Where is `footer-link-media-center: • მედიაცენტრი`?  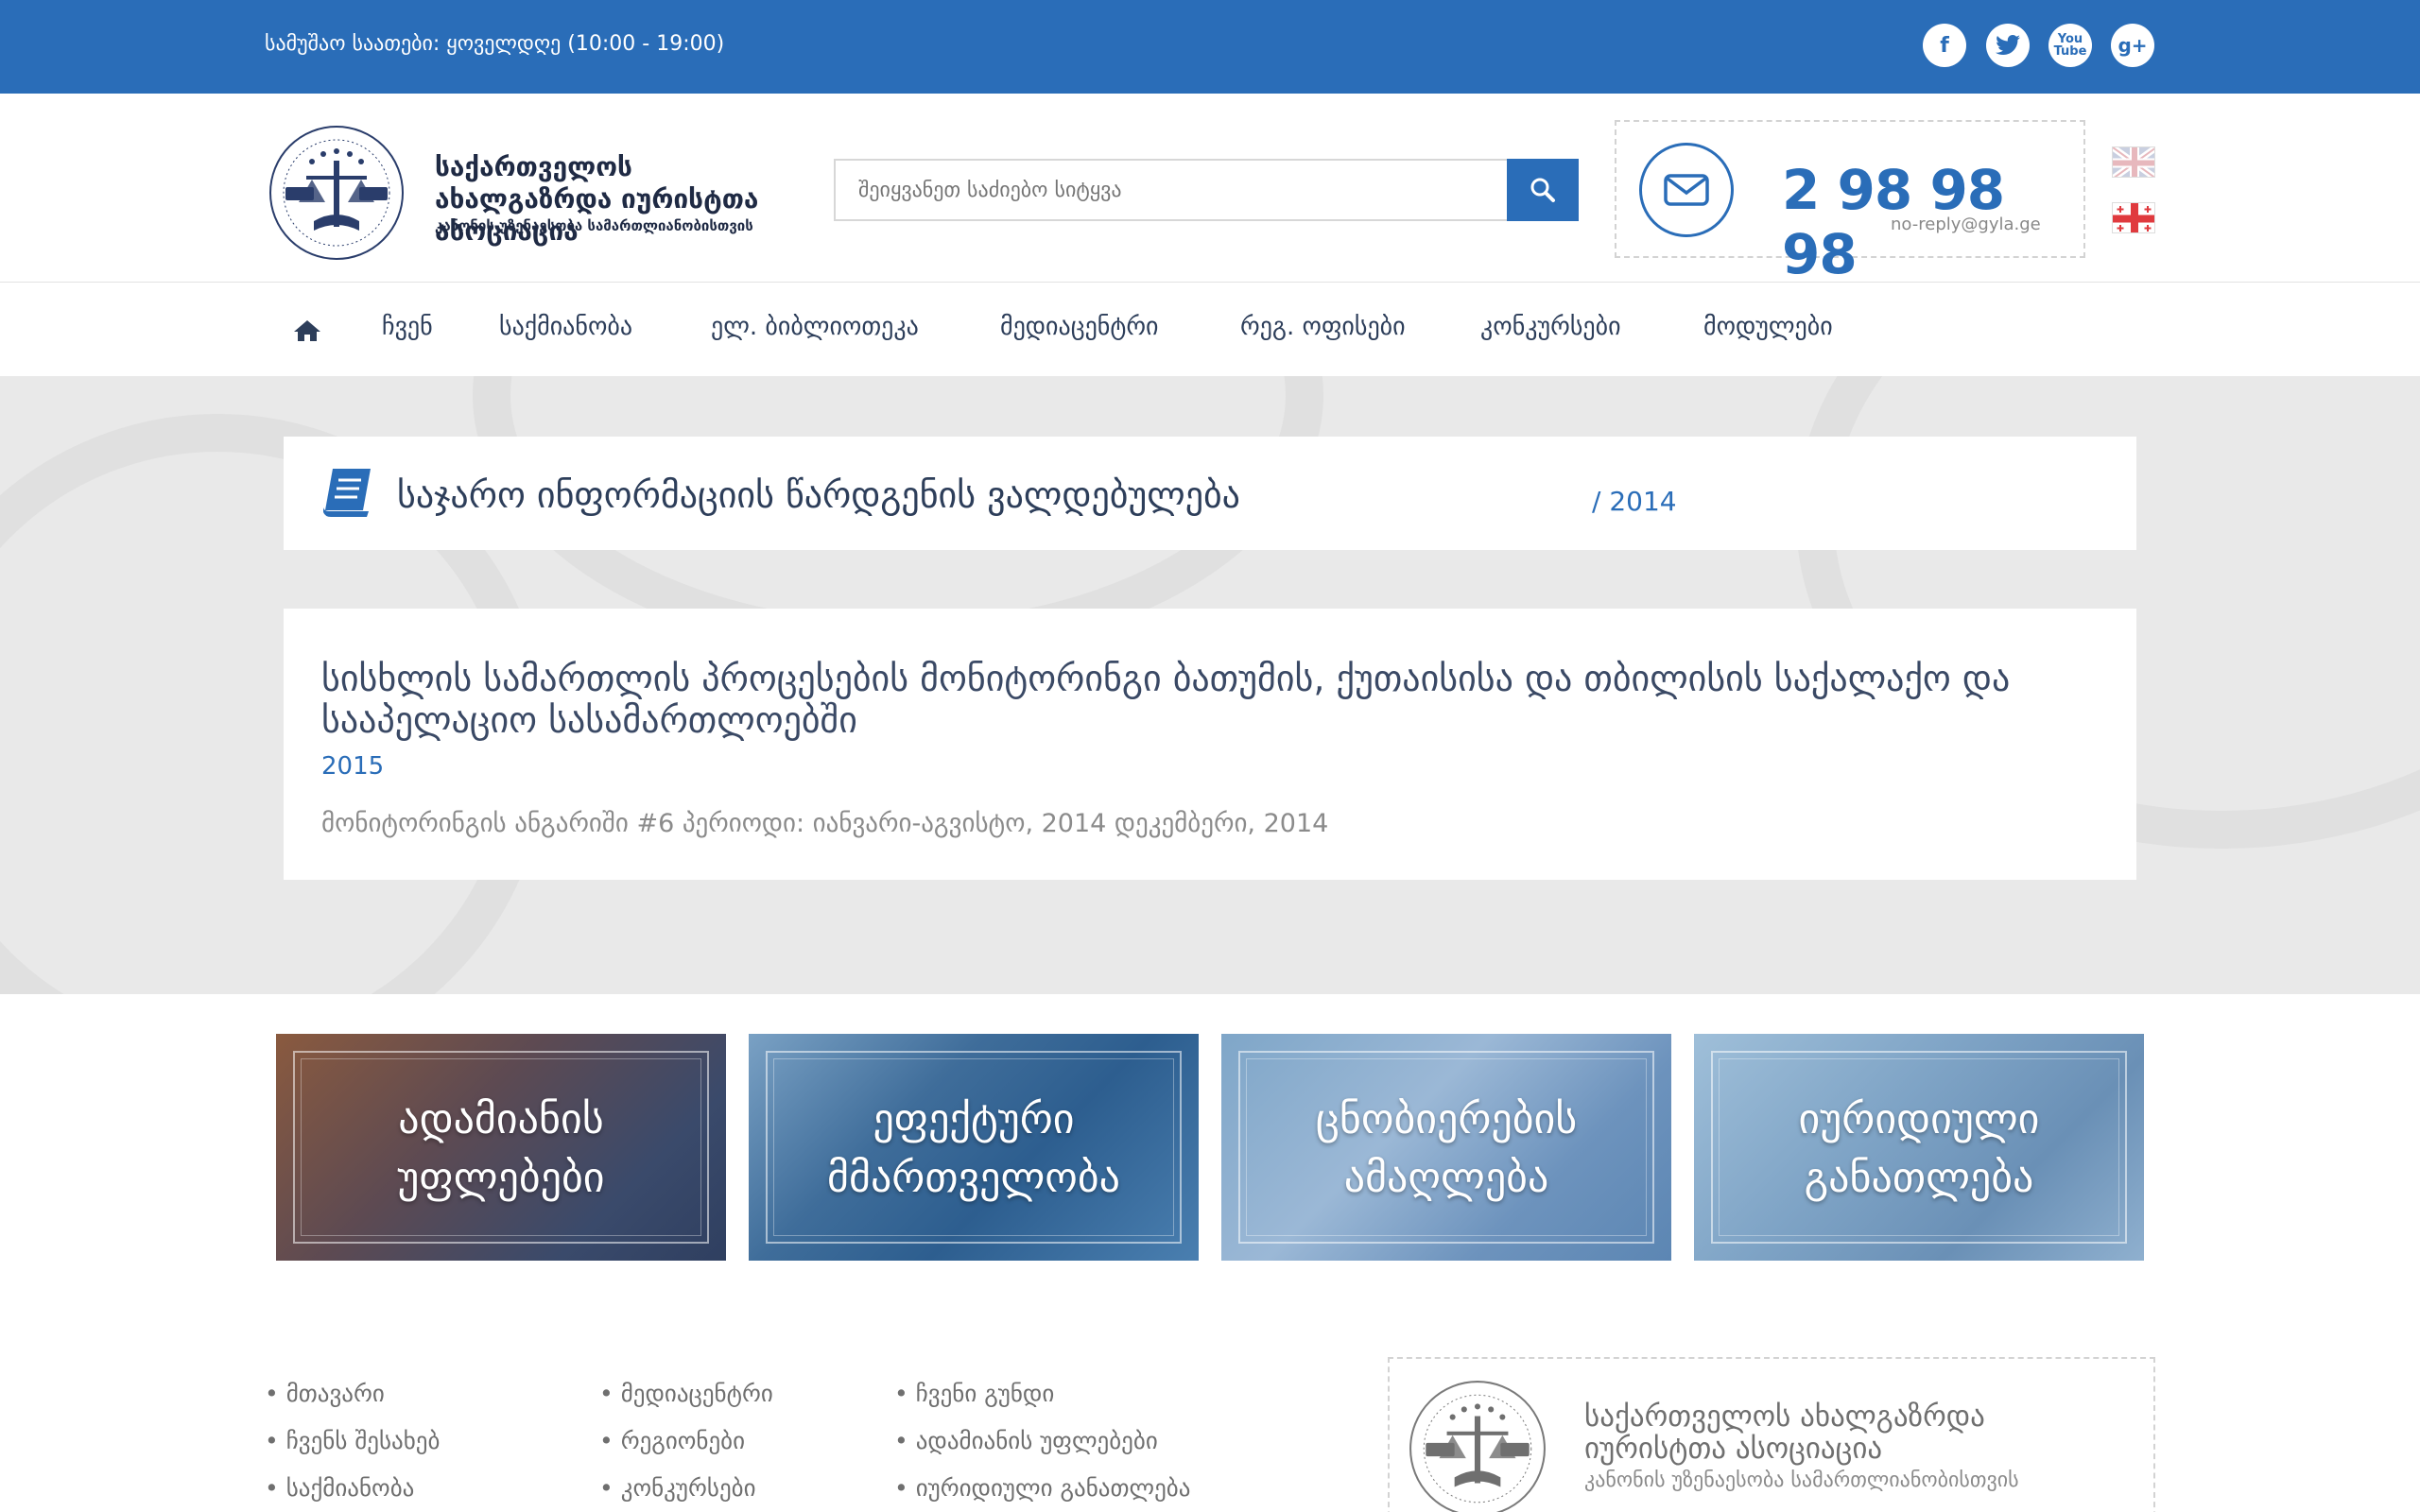
footer-link-media-center: • მედიაცენტრი is located at coordinates (686, 1393).